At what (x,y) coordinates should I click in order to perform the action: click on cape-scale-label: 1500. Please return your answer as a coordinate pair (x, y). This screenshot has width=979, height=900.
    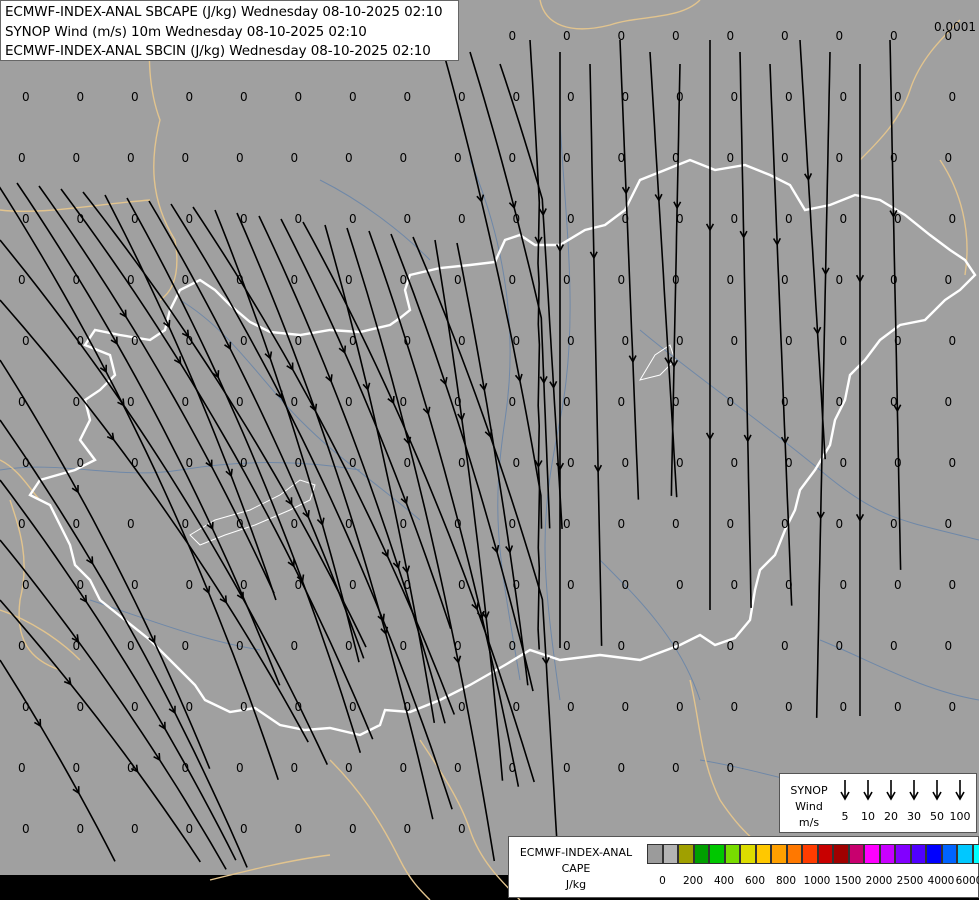
    Looking at the image, I should click on (848, 881).